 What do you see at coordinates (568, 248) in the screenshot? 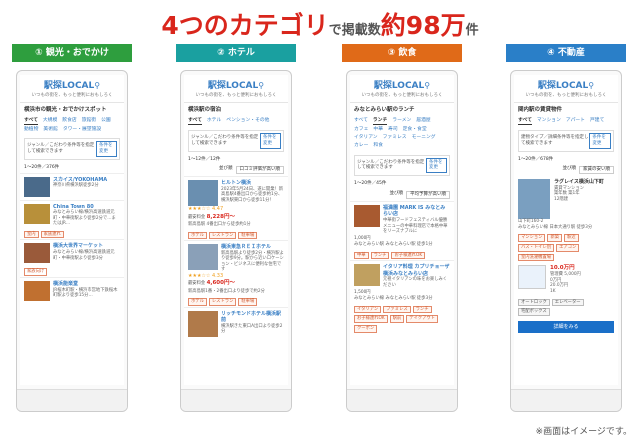
I see `chip: エアコン` at bounding box center [568, 248].